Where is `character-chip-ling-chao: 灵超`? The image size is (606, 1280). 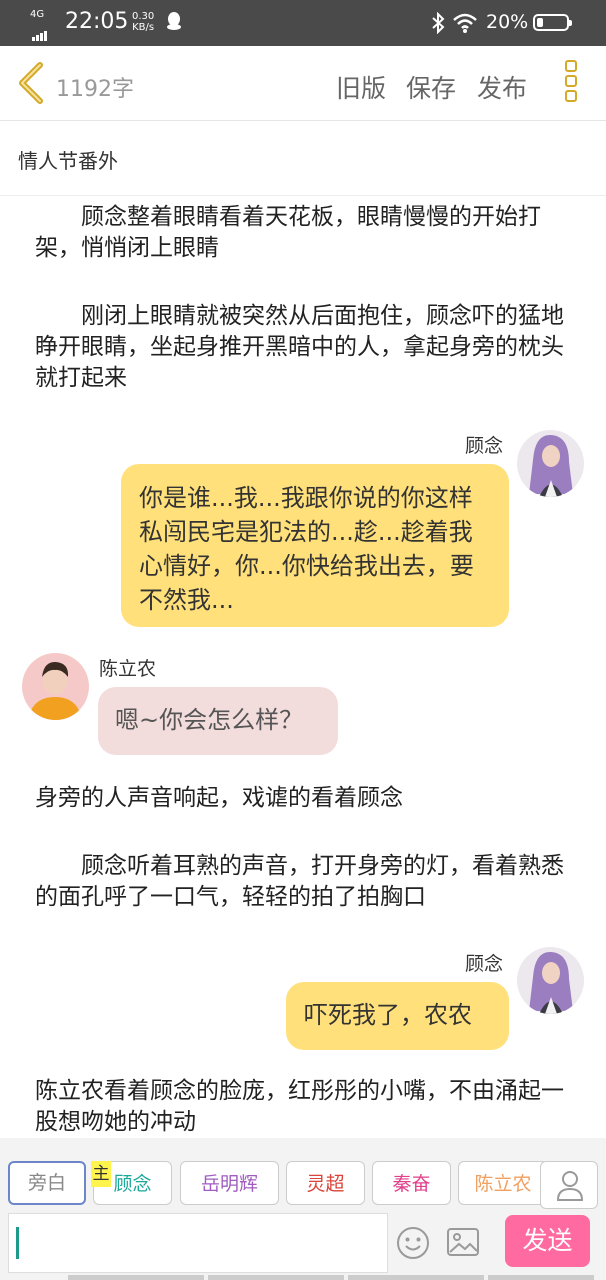
character-chip-ling-chao: 灵超 is located at coordinates (325, 1183).